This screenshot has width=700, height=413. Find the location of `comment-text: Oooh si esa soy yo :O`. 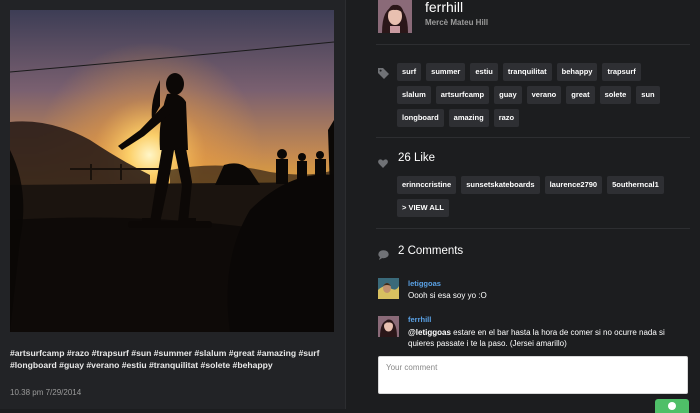

comment-text: Oooh si esa soy yo :O is located at coordinates (447, 295).